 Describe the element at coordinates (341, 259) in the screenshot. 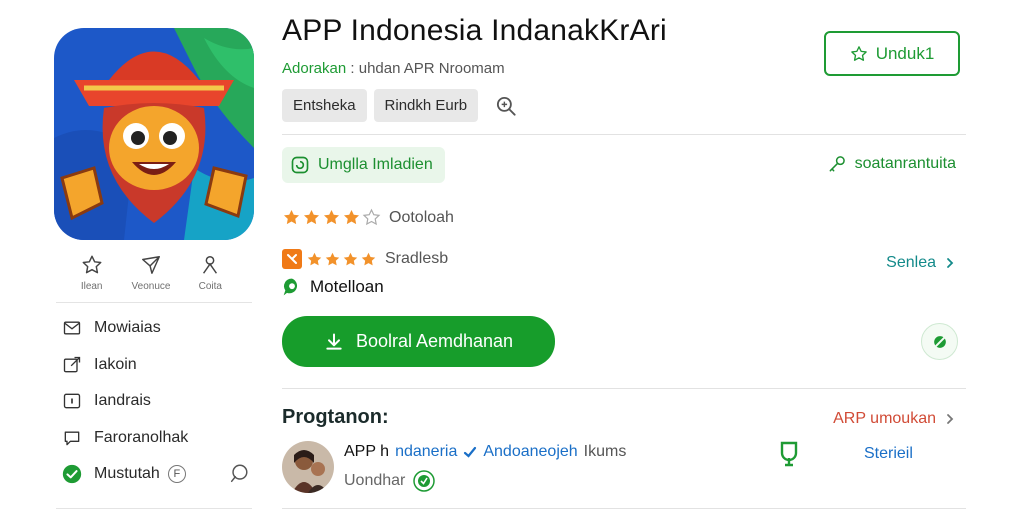

I see `star-rating-secondary` at that location.